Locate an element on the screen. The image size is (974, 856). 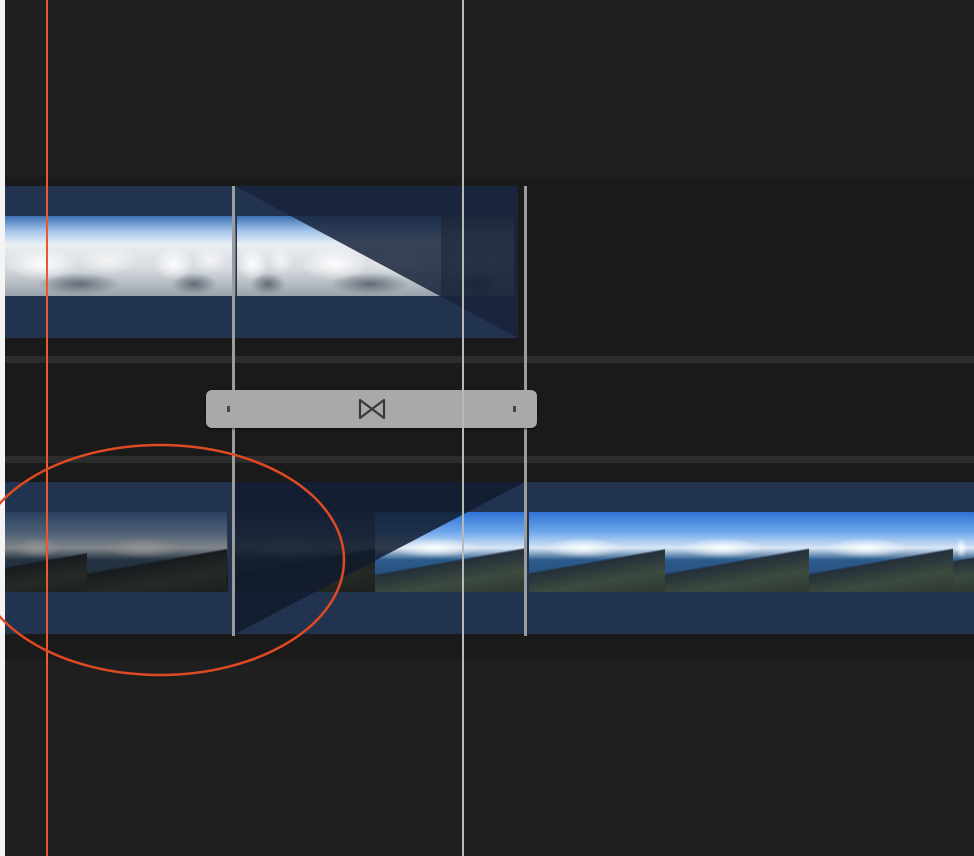
transition-bar is located at coordinates (371, 409).